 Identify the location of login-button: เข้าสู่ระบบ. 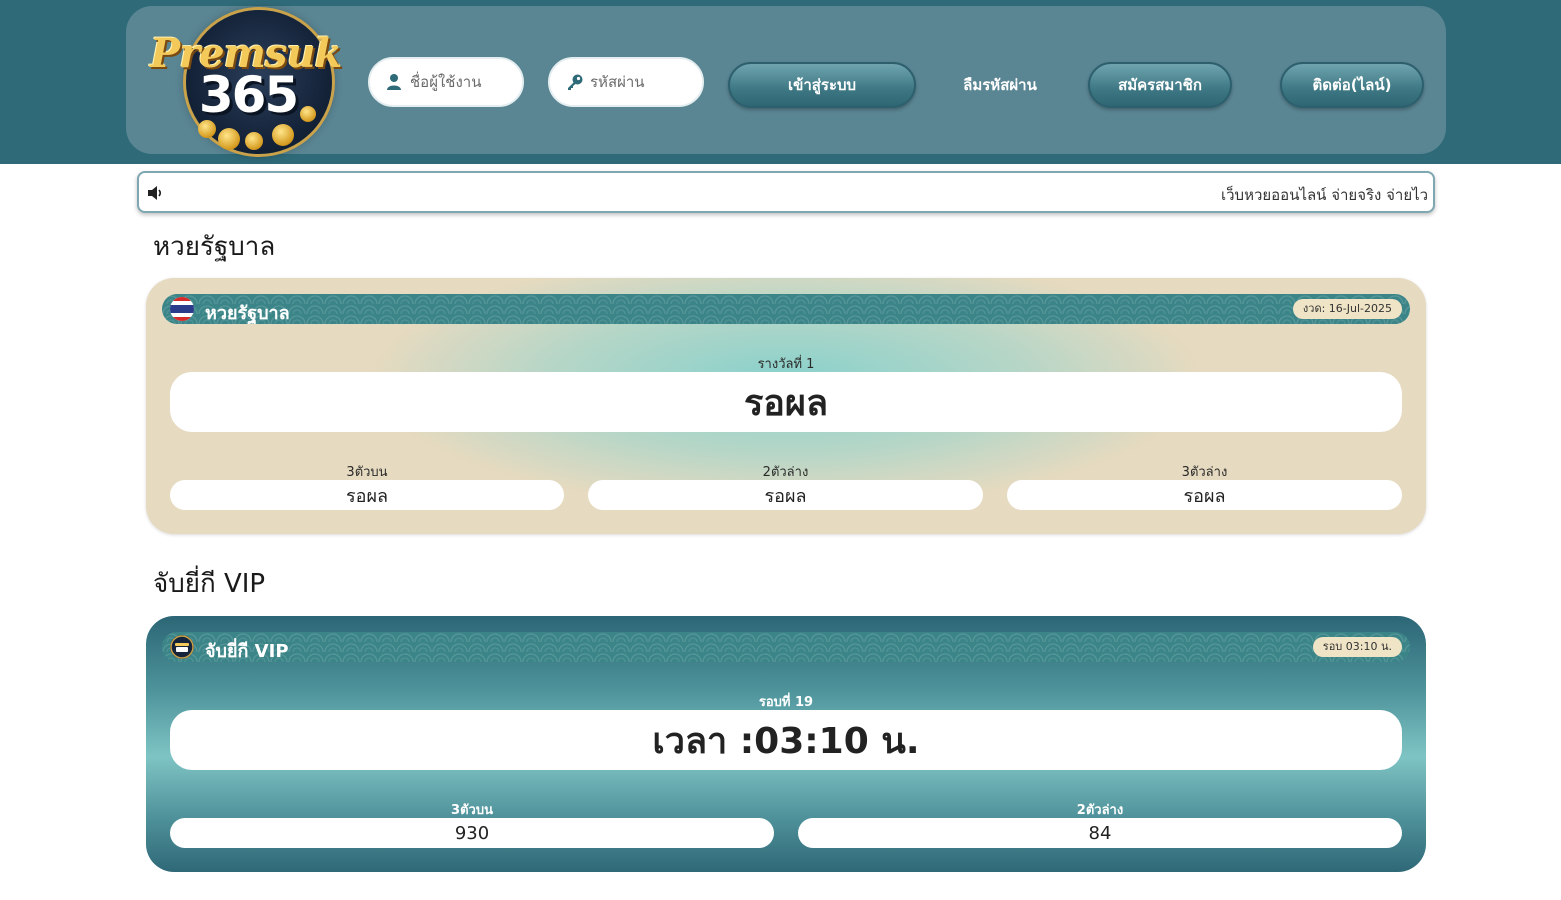
(822, 85).